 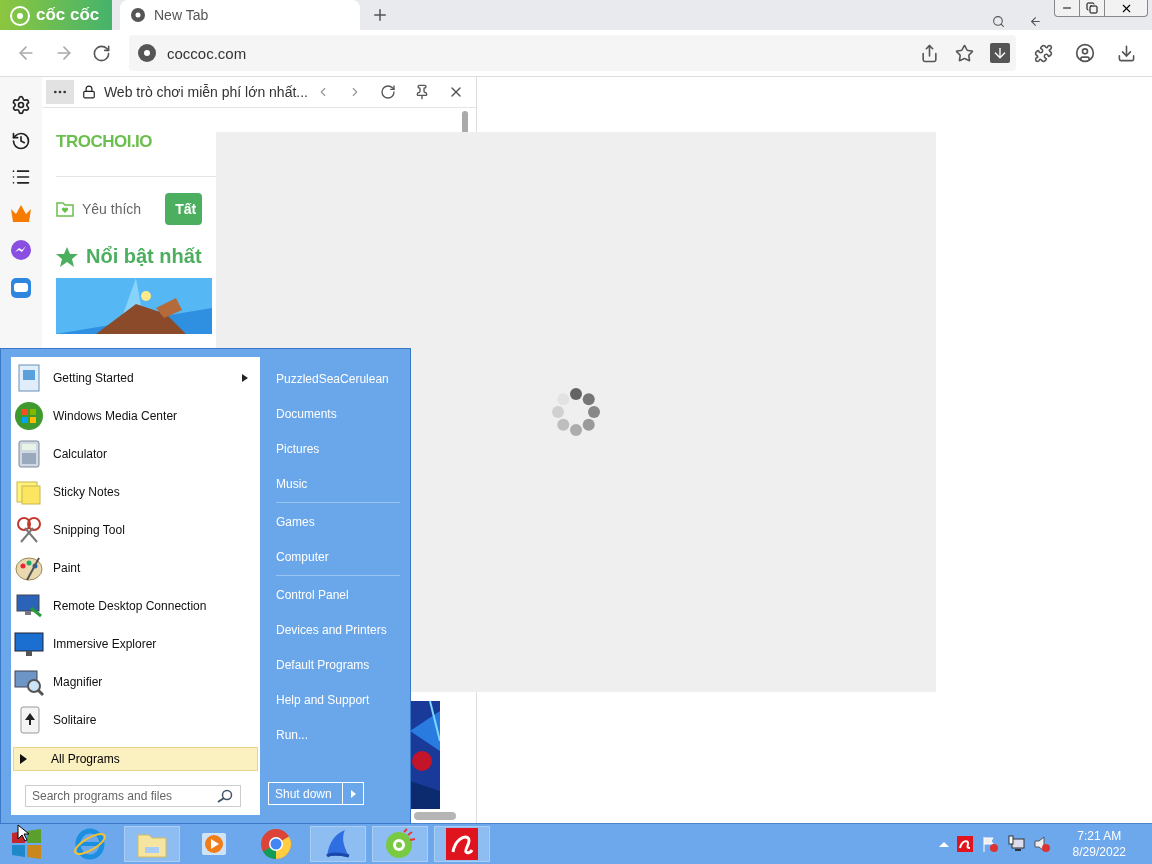 What do you see at coordinates (135, 644) in the screenshot?
I see `program-item: Immersive Explorer` at bounding box center [135, 644].